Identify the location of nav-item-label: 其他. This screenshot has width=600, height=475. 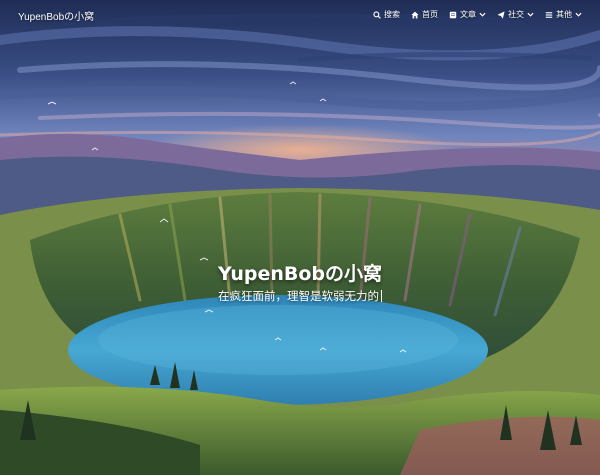
(564, 14).